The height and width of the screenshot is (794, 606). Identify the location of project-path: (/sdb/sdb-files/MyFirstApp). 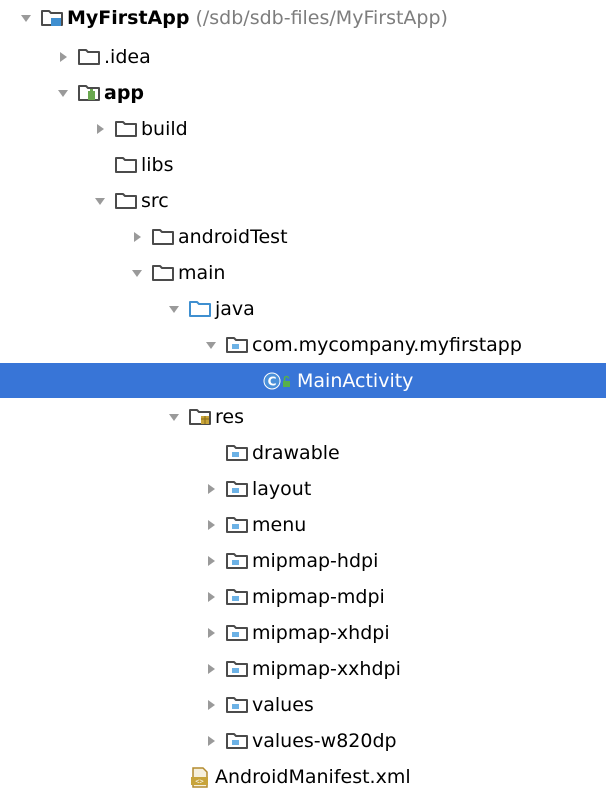
(321, 17).